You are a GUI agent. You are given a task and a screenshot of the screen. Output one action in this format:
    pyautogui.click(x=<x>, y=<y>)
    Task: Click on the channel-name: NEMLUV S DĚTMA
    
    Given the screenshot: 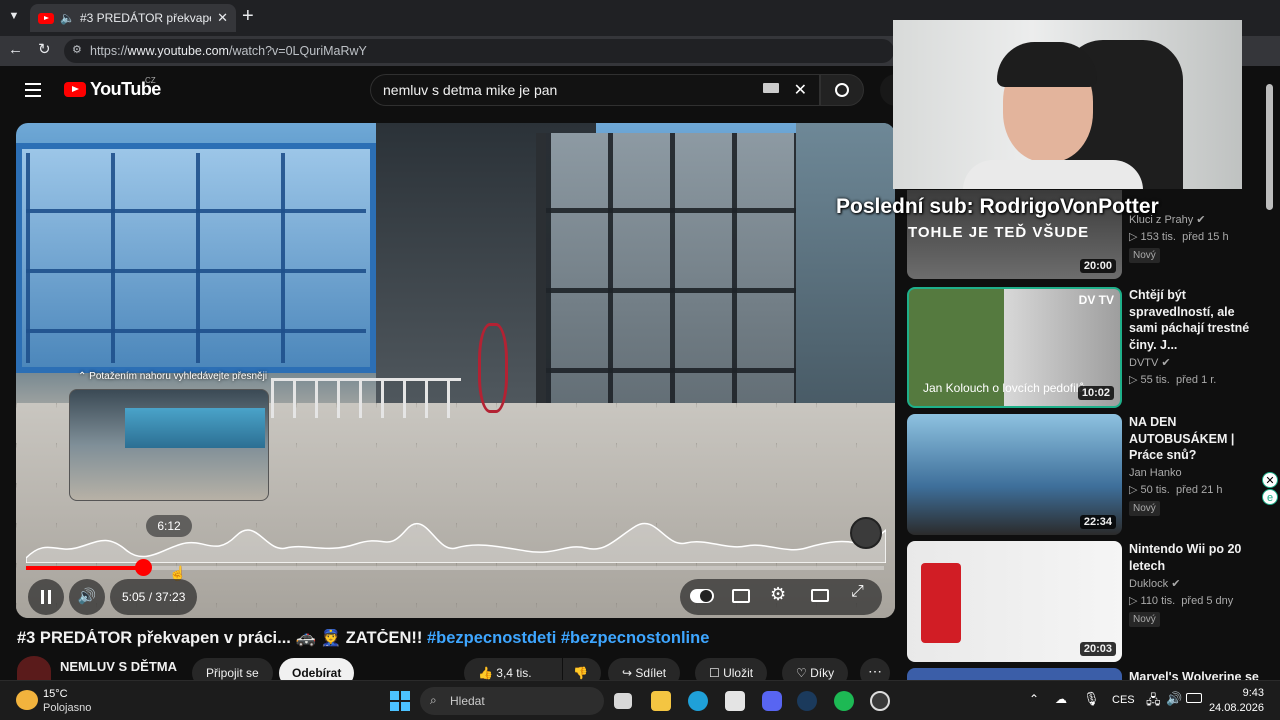 What is the action you would take?
    pyautogui.click(x=118, y=666)
    